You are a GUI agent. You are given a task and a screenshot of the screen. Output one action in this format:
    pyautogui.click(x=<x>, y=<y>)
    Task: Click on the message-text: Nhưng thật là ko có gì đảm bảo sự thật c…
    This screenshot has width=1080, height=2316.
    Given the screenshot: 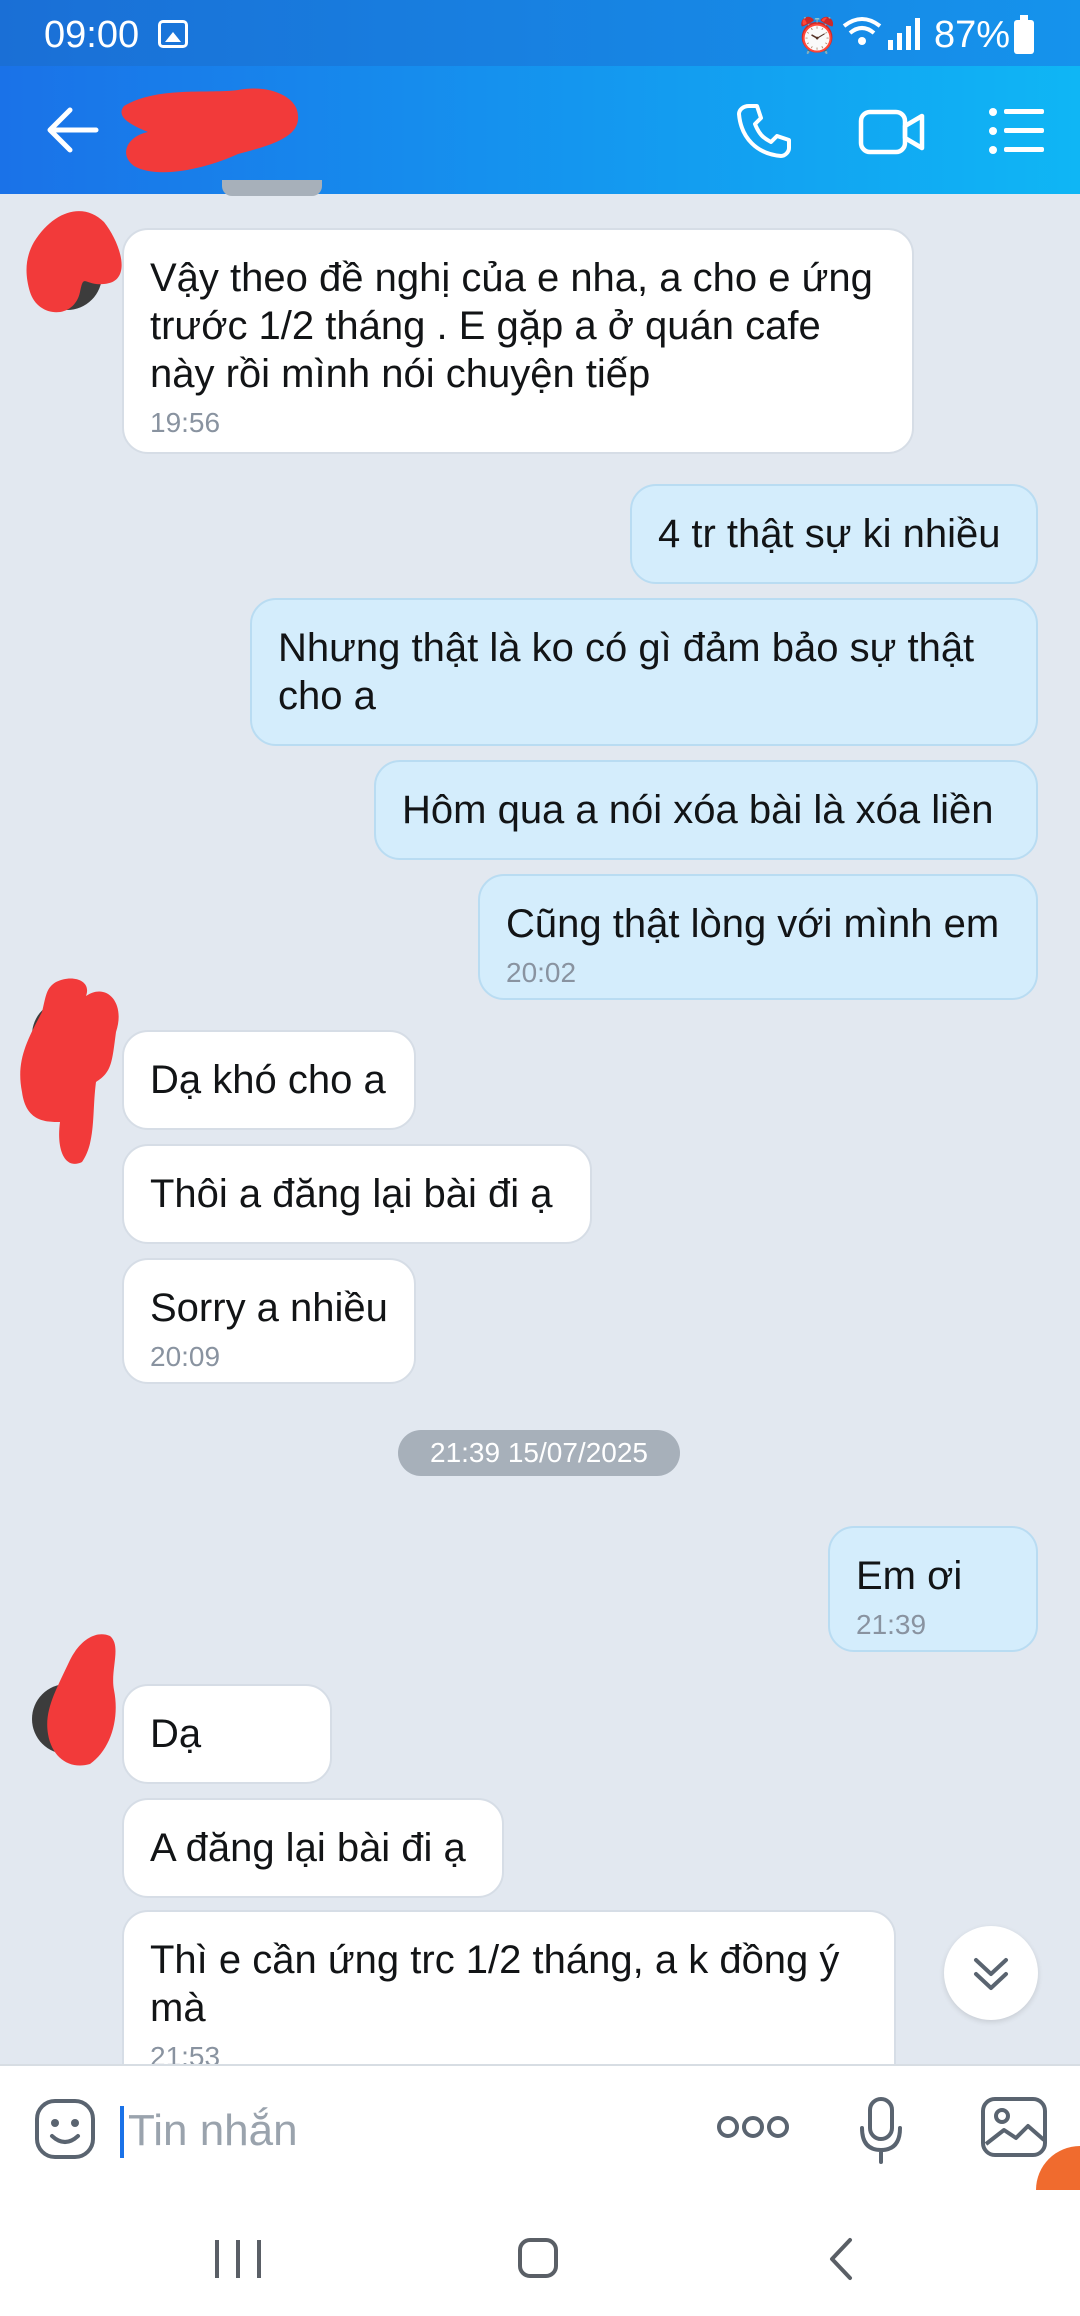 What is the action you would take?
    pyautogui.click(x=632, y=672)
    